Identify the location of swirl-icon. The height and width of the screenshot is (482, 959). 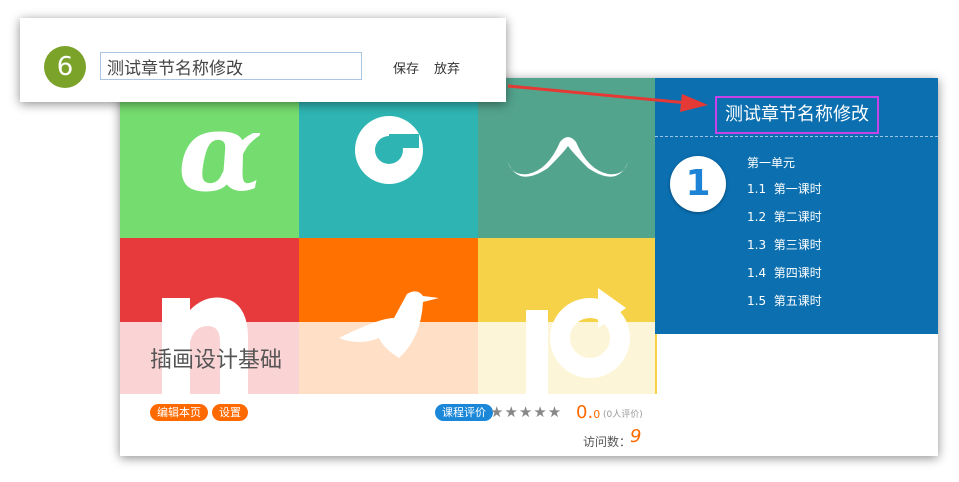
(389, 150).